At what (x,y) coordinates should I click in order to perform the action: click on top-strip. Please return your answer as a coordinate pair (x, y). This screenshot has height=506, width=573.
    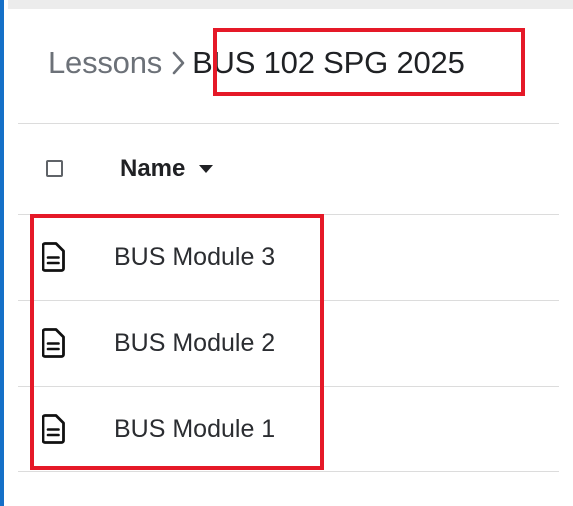
    Looking at the image, I should click on (290, 4).